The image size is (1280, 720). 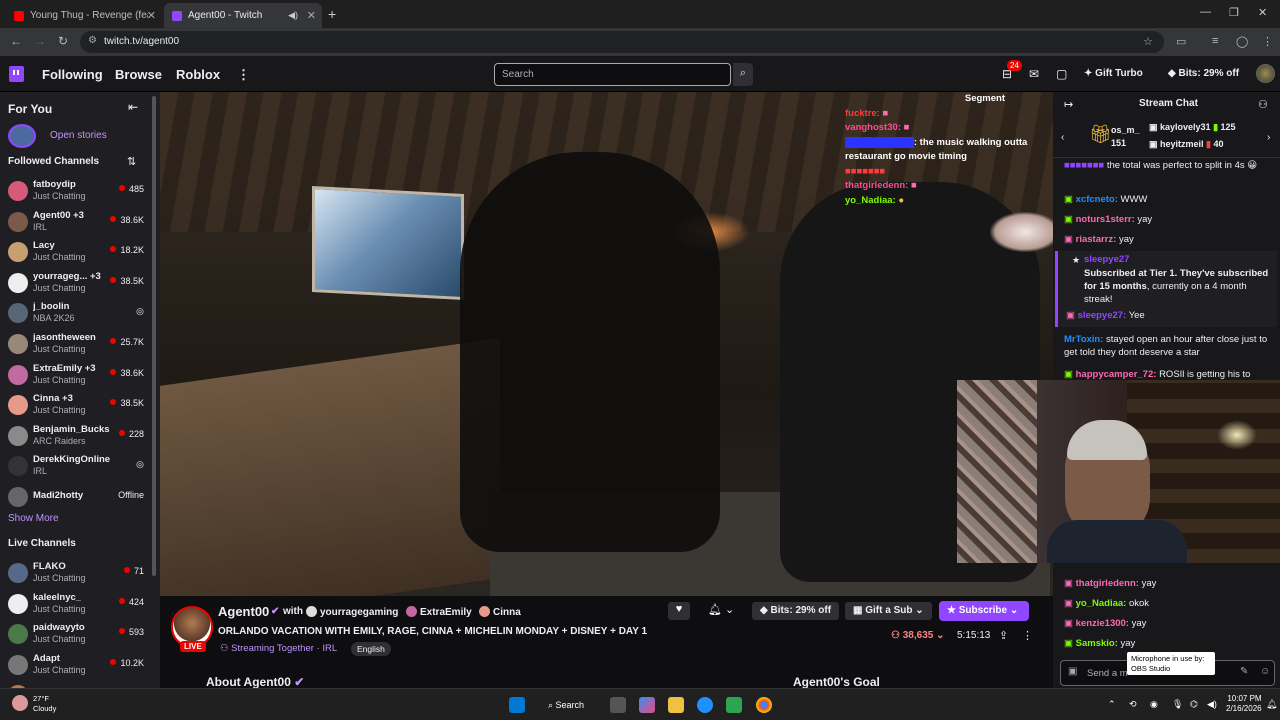 I want to click on microphone-icon: 🎙︎, so click(x=1177, y=704).